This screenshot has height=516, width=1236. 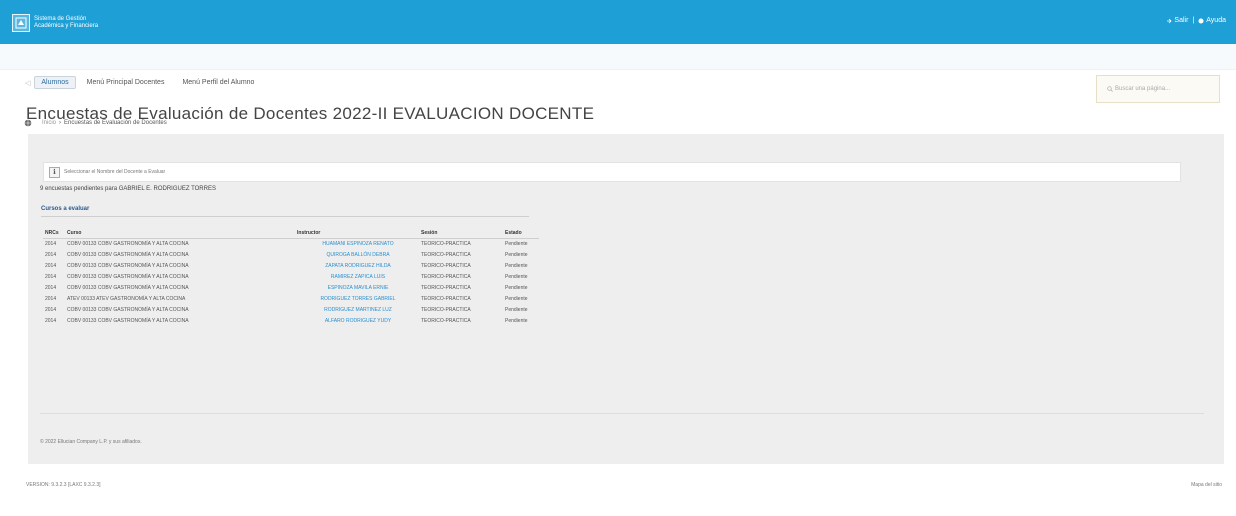 I want to click on instructor-link: QUIROGA BALLÓN DEBRA, so click(x=357, y=254).